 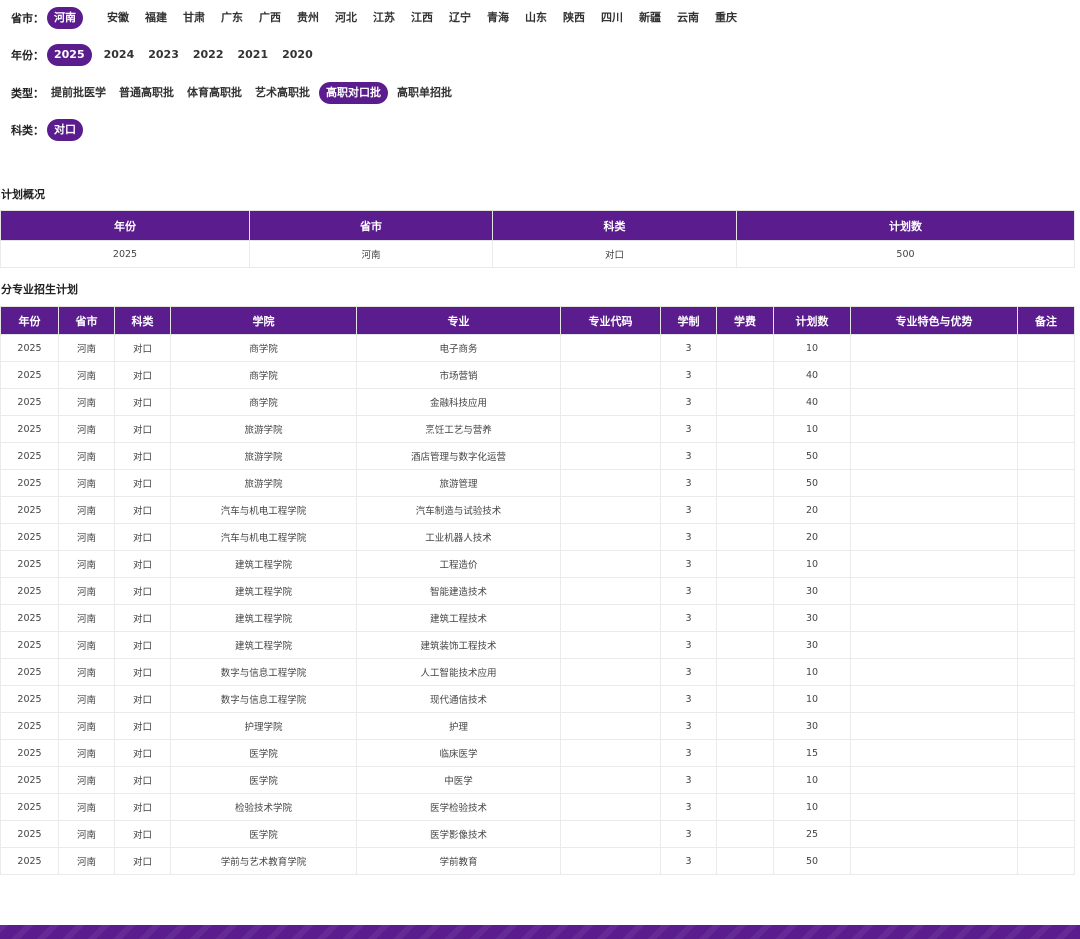 What do you see at coordinates (156, 18) in the screenshot?
I see `province-option: 福建` at bounding box center [156, 18].